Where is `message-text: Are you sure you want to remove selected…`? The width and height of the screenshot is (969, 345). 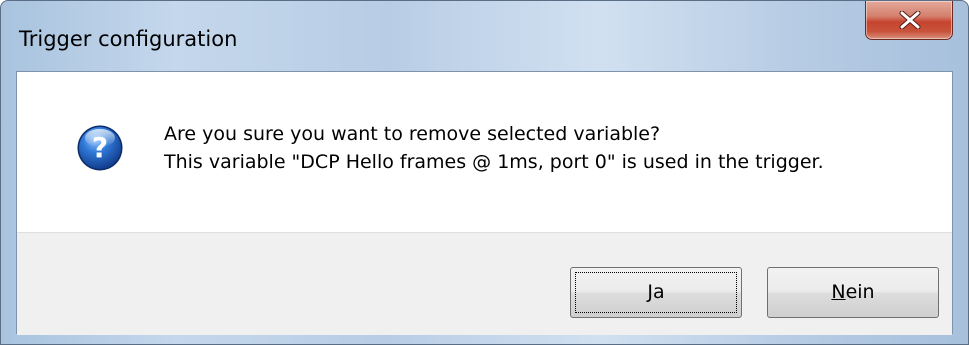
message-text: Are you sure you want to remove selected… is located at coordinates (494, 148).